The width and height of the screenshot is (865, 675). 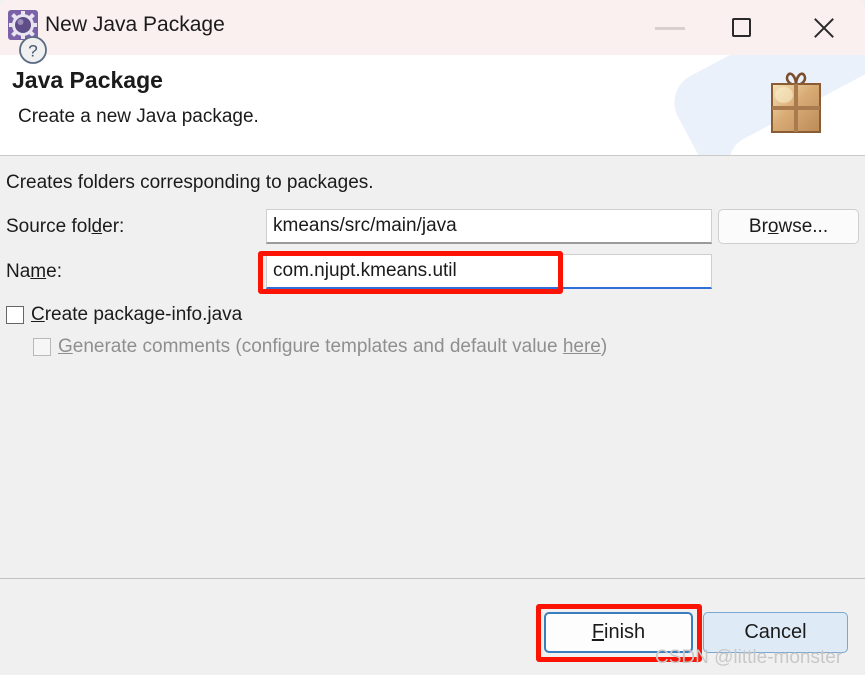 I want to click on create-package-info-checkbox, so click(x=15, y=315).